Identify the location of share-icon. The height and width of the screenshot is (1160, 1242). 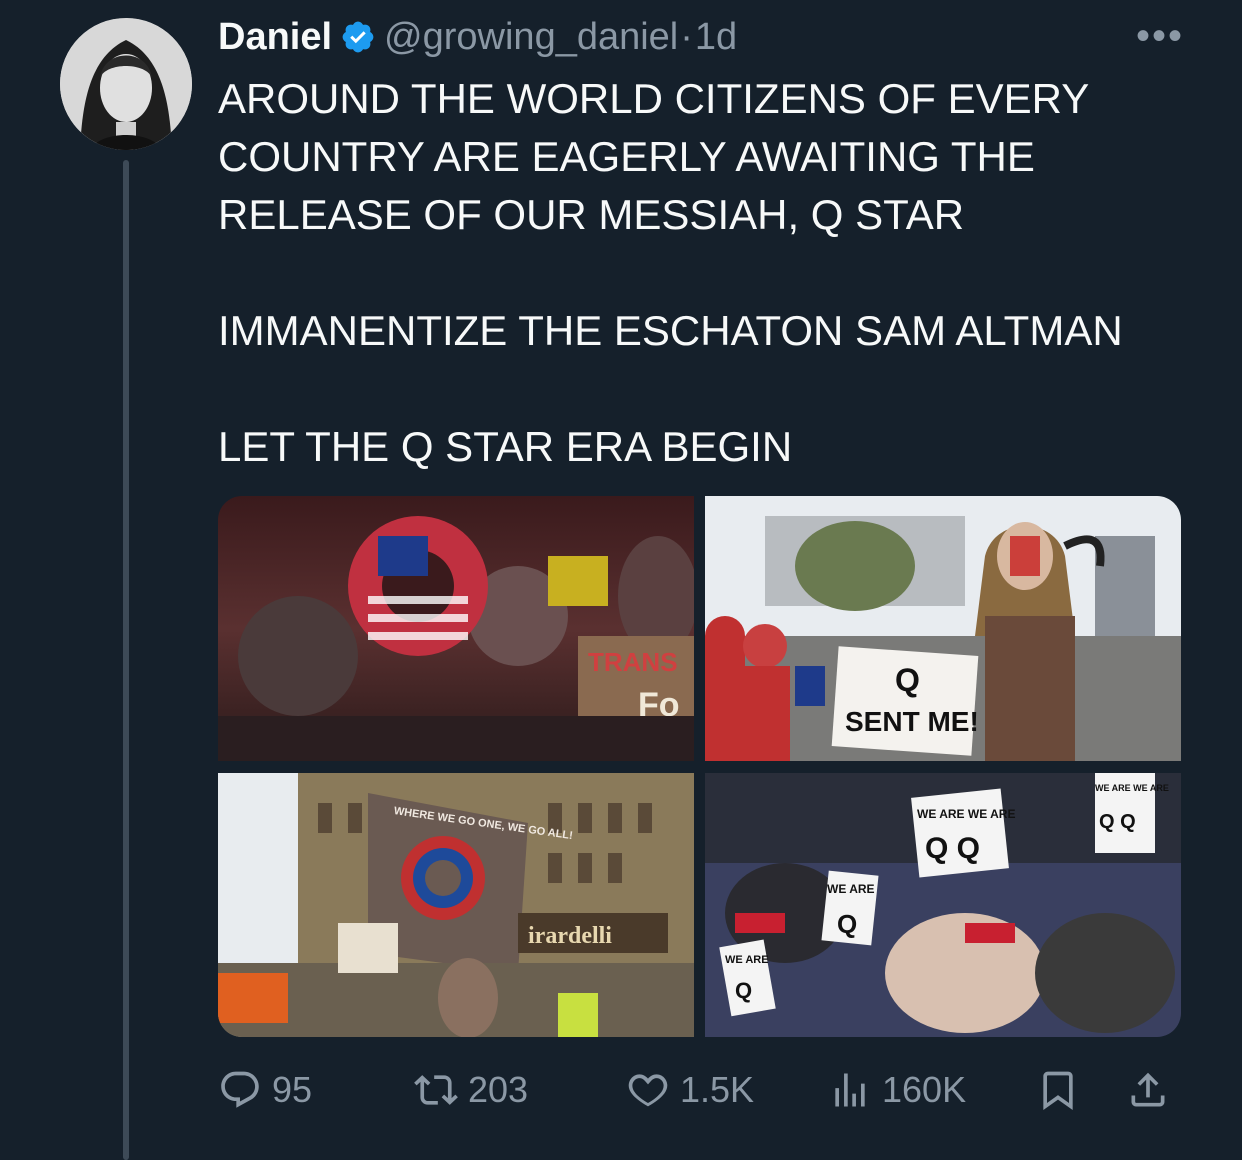
(1148, 1089).